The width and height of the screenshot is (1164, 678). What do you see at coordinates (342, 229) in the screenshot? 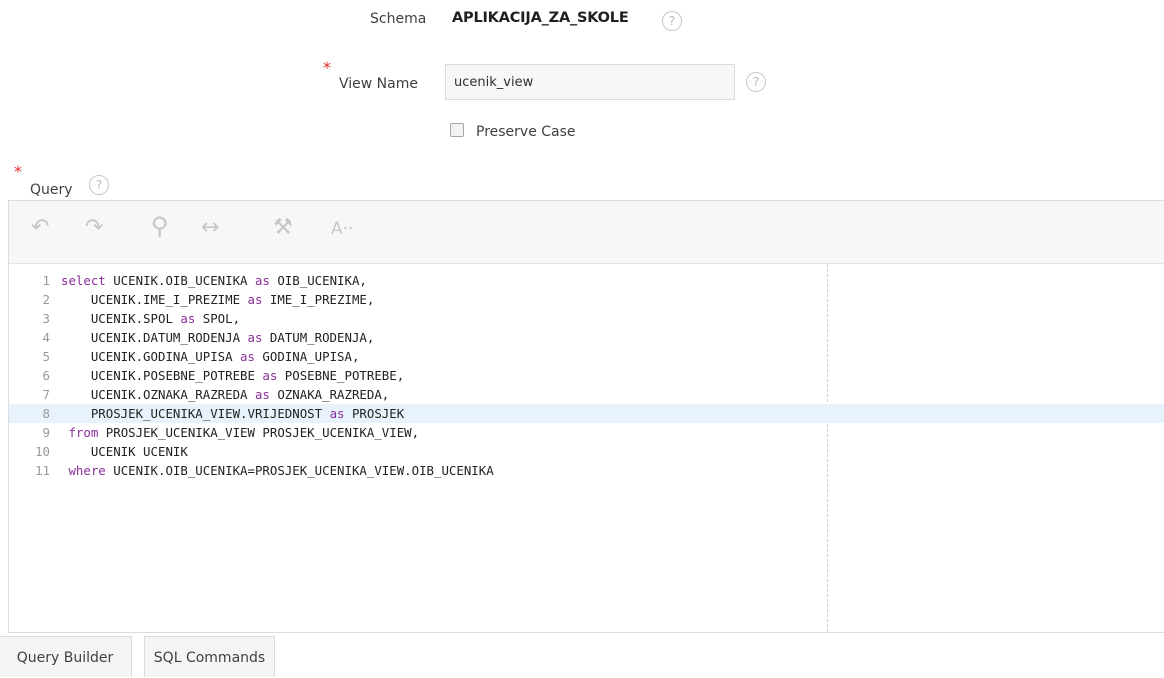
I see `font-size-icon: A··` at bounding box center [342, 229].